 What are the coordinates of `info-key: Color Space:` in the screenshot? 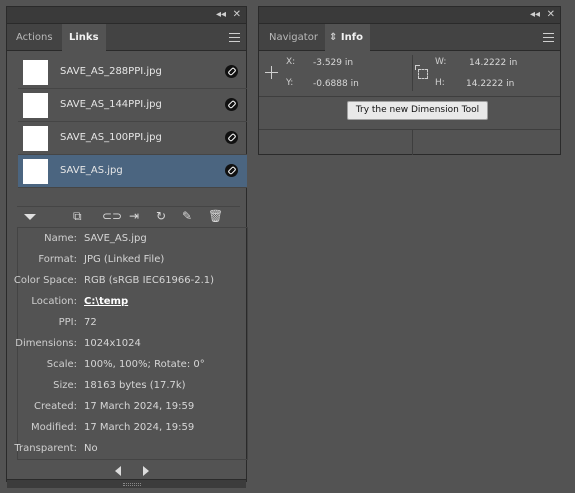 It's located at (45, 280).